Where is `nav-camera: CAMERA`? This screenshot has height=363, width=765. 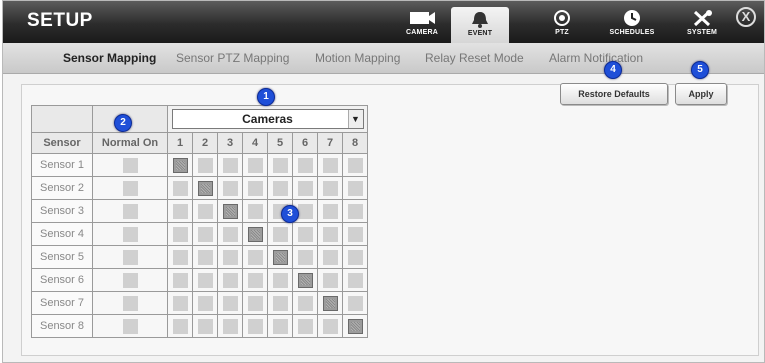
nav-camera: CAMERA is located at coordinates (422, 22).